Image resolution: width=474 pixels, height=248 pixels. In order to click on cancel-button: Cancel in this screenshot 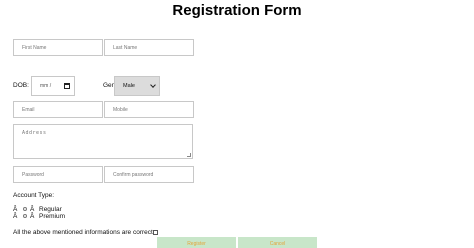, I will do `click(277, 242)`.